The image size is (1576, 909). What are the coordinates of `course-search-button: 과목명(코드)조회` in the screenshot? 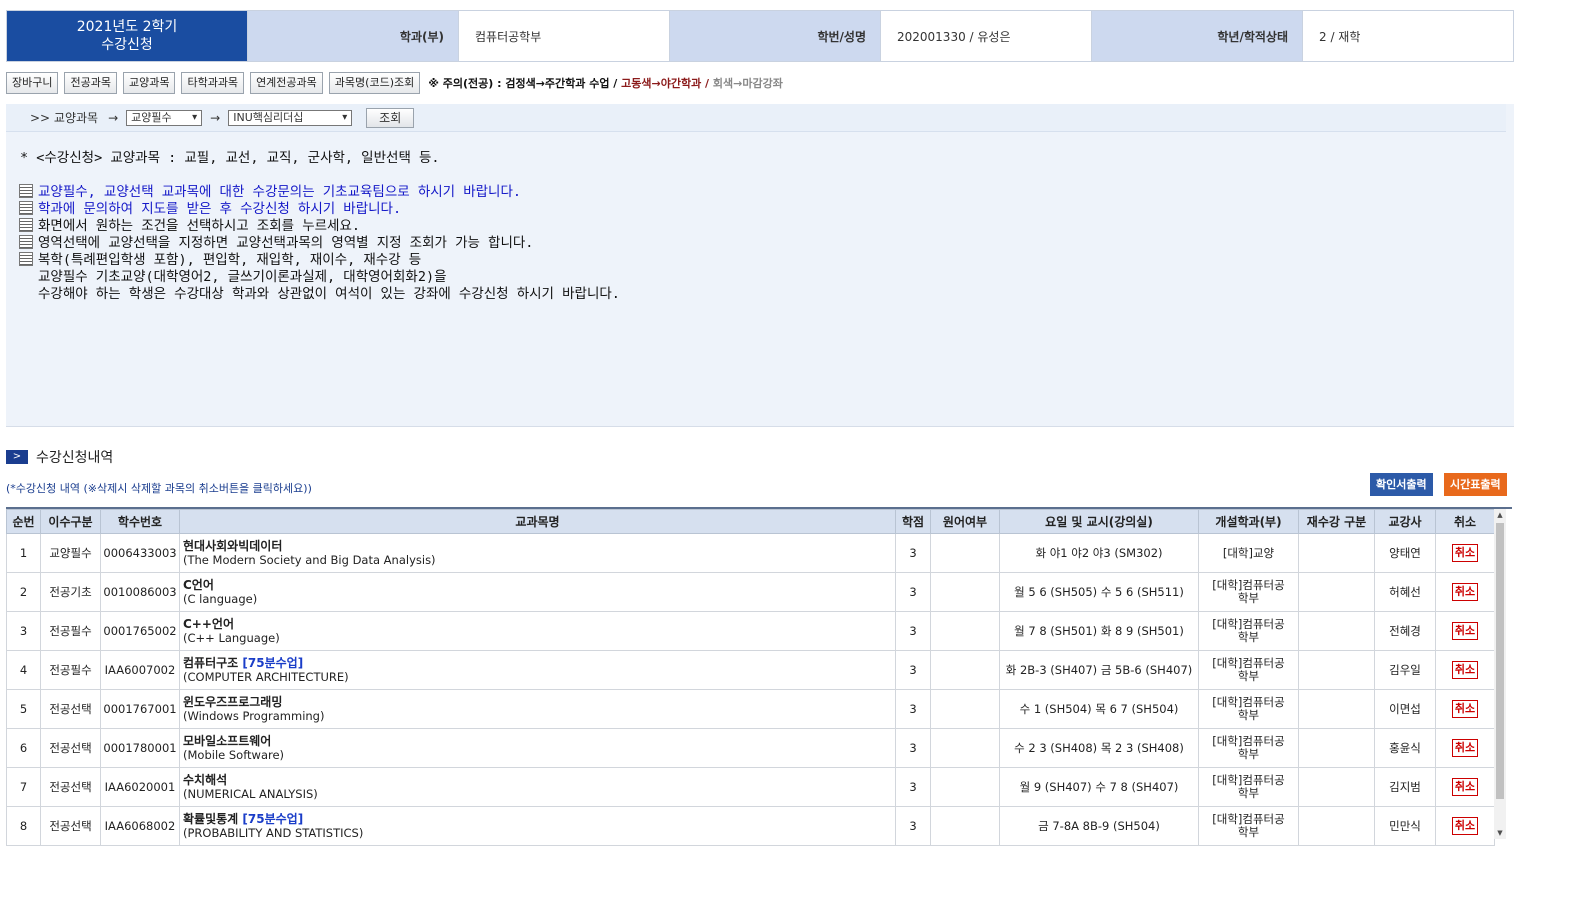 It's located at (374, 83).